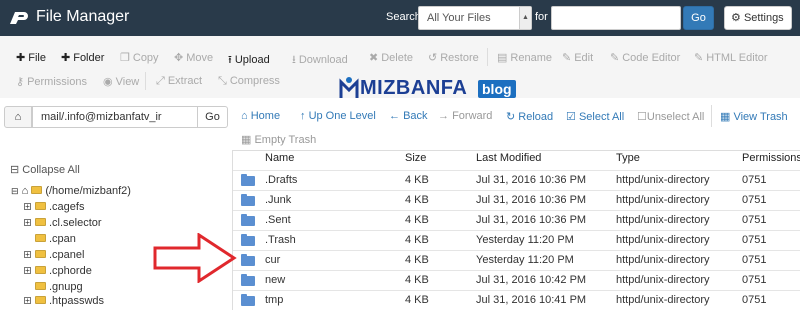 This screenshot has height=310, width=800. I want to click on restore-button: ↺ Restore, so click(453, 57).